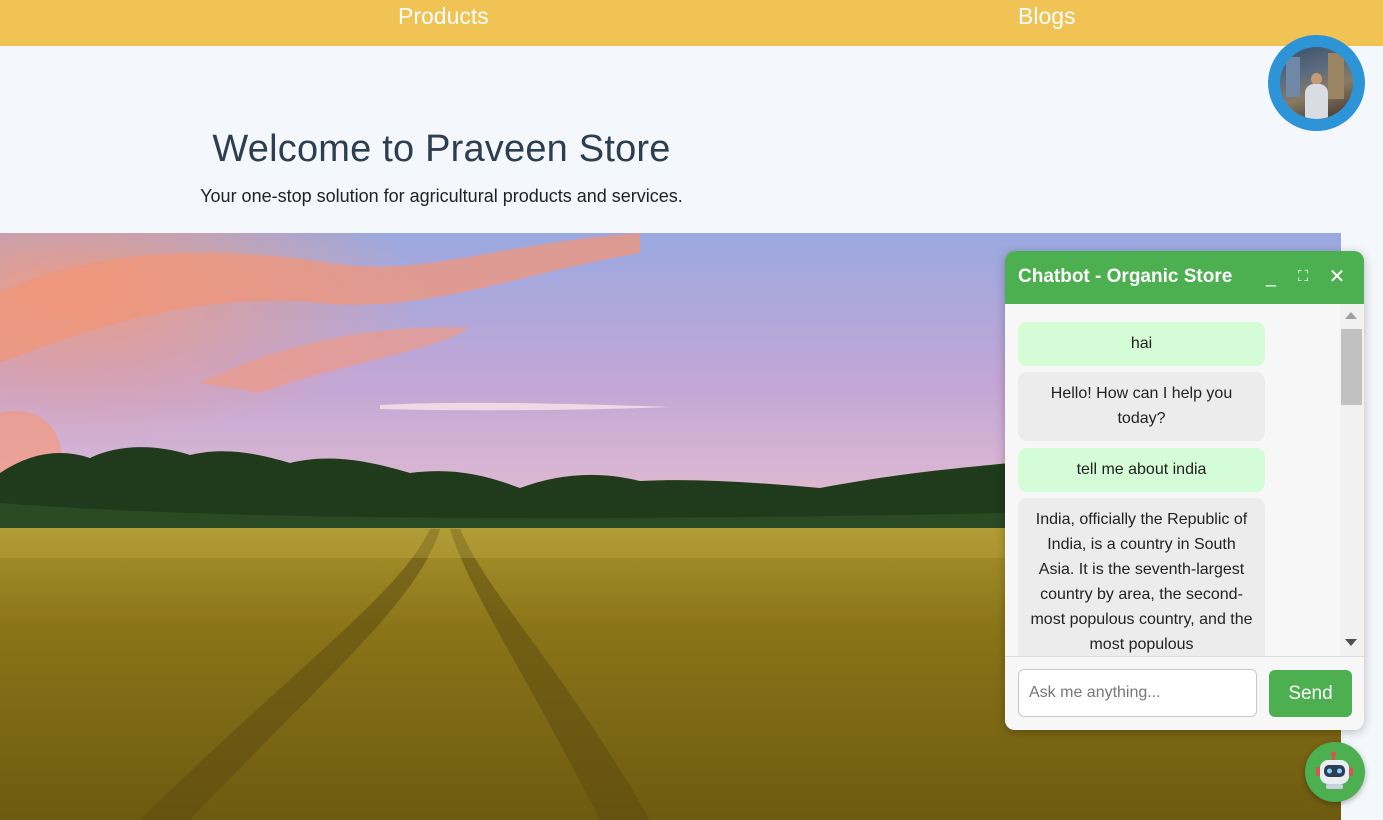 The image size is (1383, 820). What do you see at coordinates (1303, 277) in the screenshot?
I see `maximize-icon: ⛶` at bounding box center [1303, 277].